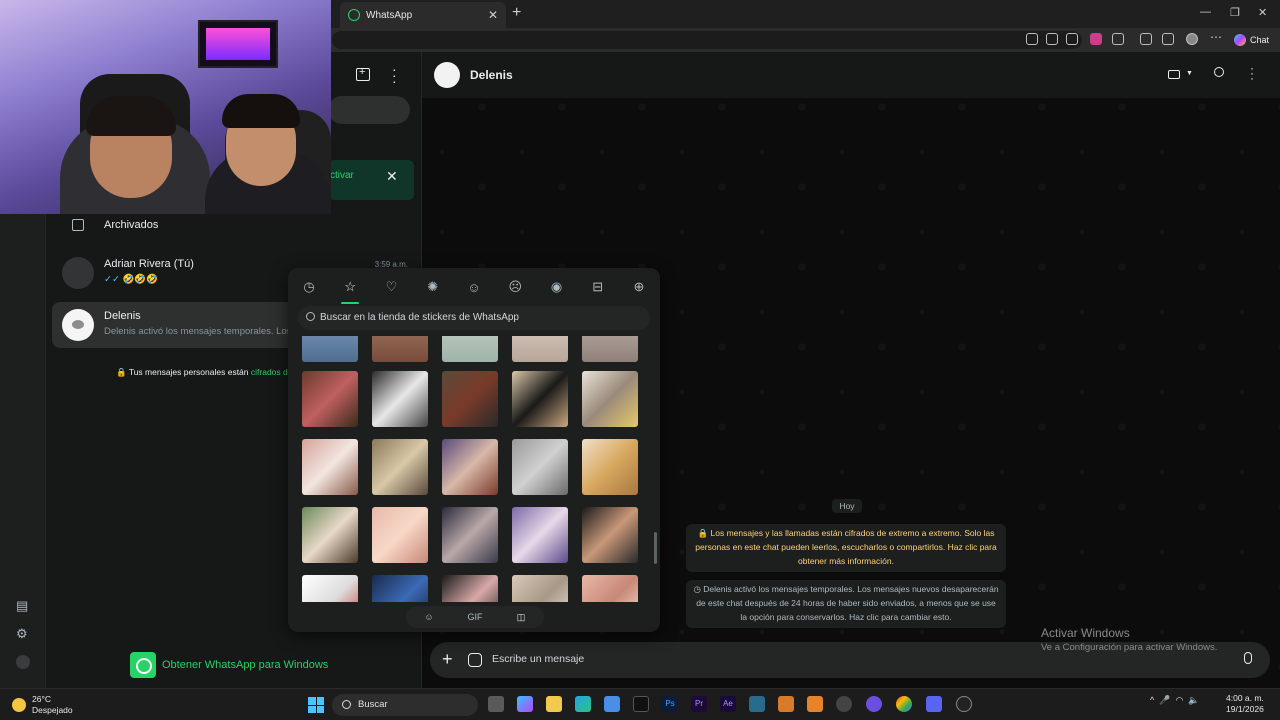  I want to click on address-bar, so click(707, 40).